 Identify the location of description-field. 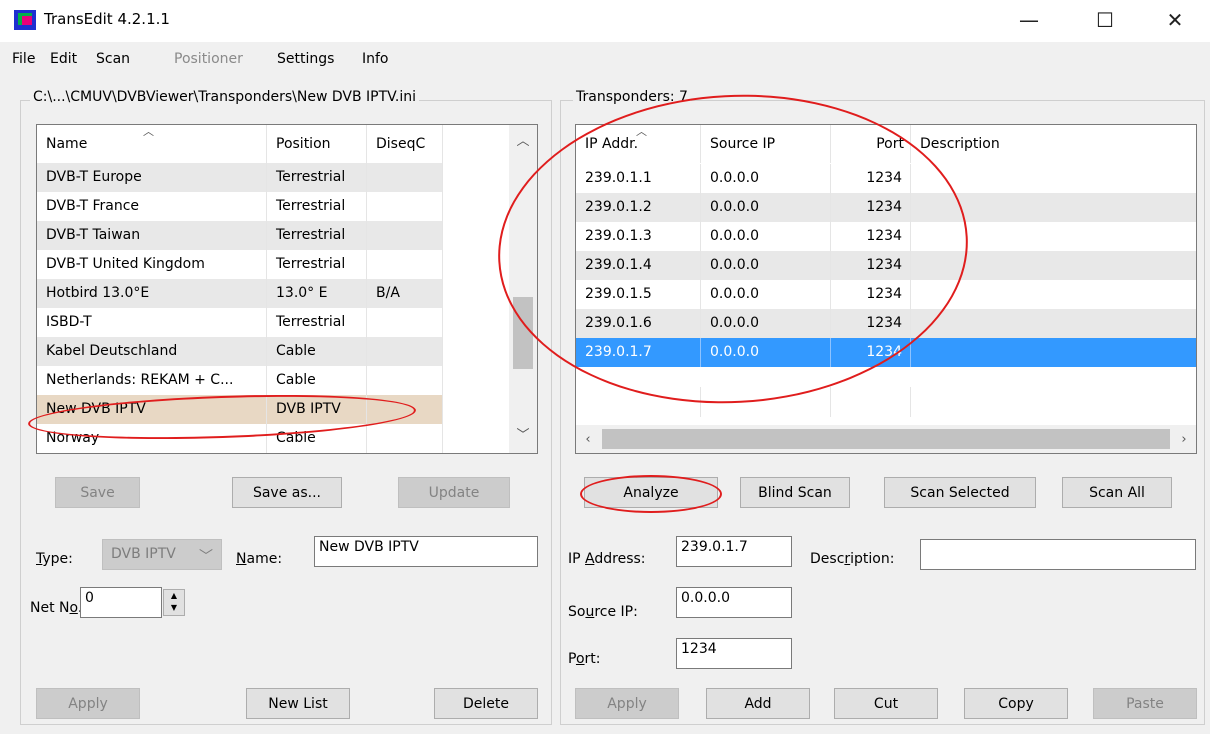
(1058, 554).